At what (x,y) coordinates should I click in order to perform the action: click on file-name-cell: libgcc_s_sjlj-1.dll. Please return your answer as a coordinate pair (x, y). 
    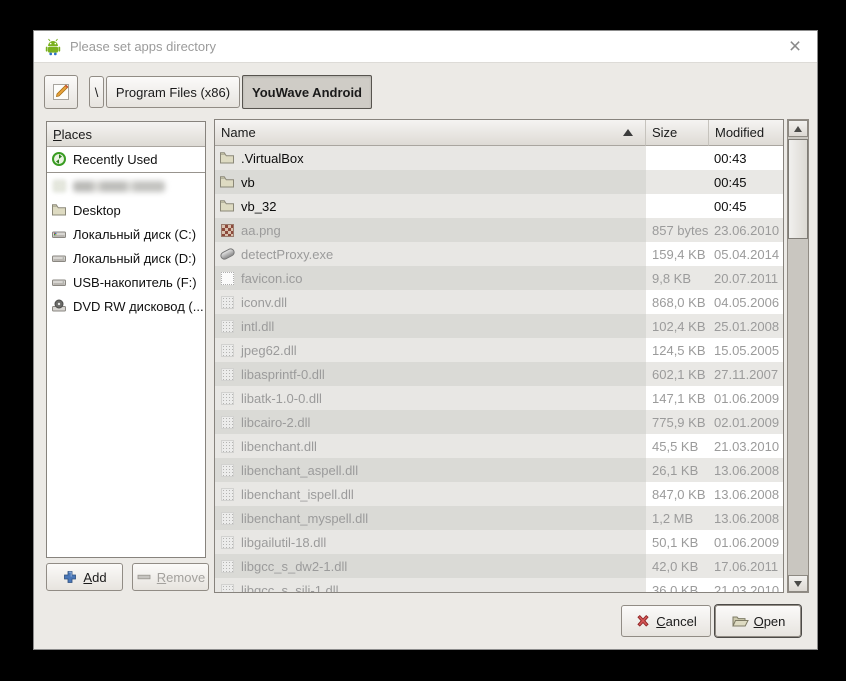
    Looking at the image, I should click on (430, 585).